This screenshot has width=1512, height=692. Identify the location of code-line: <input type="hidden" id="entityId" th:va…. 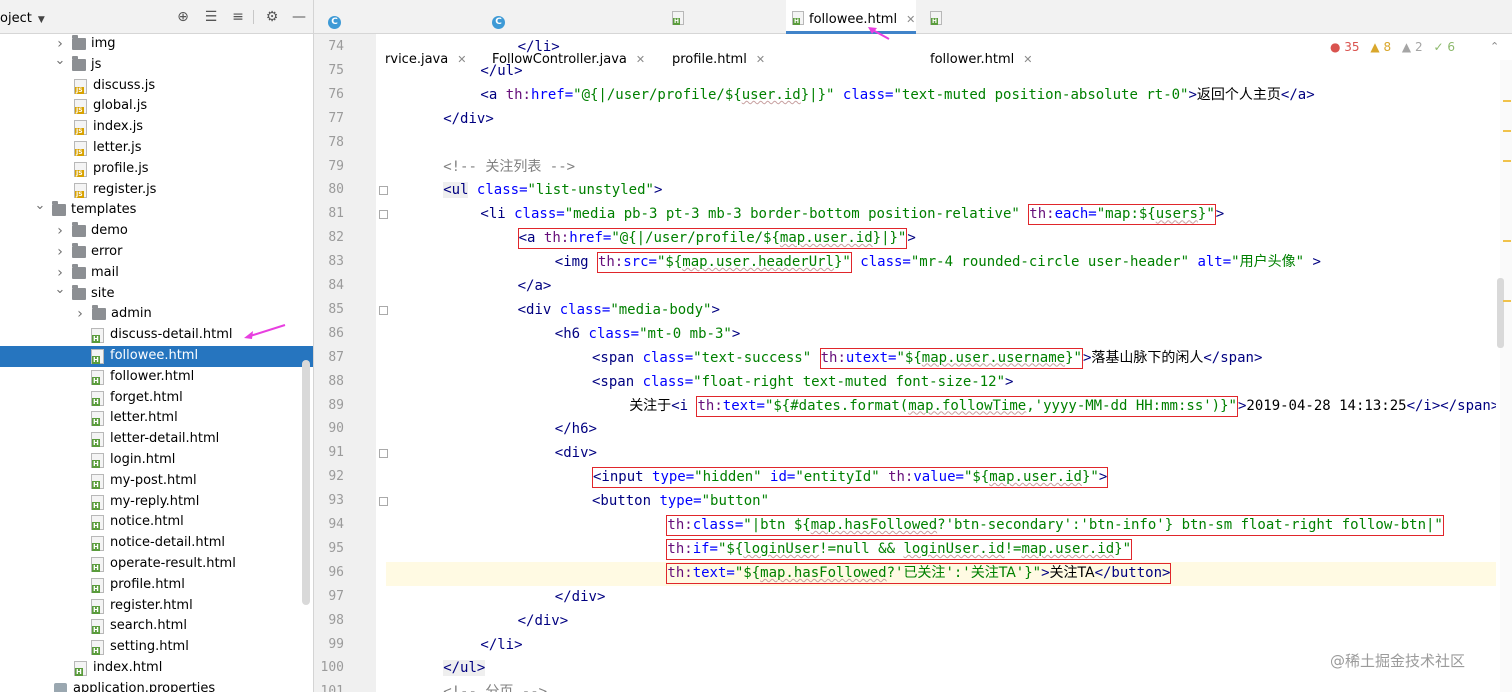
(850, 478).